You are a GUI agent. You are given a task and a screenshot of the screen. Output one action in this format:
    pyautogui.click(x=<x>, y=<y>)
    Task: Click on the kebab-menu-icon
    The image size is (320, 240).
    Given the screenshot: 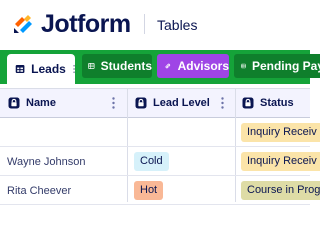 What is the action you would take?
    pyautogui.click(x=74, y=69)
    